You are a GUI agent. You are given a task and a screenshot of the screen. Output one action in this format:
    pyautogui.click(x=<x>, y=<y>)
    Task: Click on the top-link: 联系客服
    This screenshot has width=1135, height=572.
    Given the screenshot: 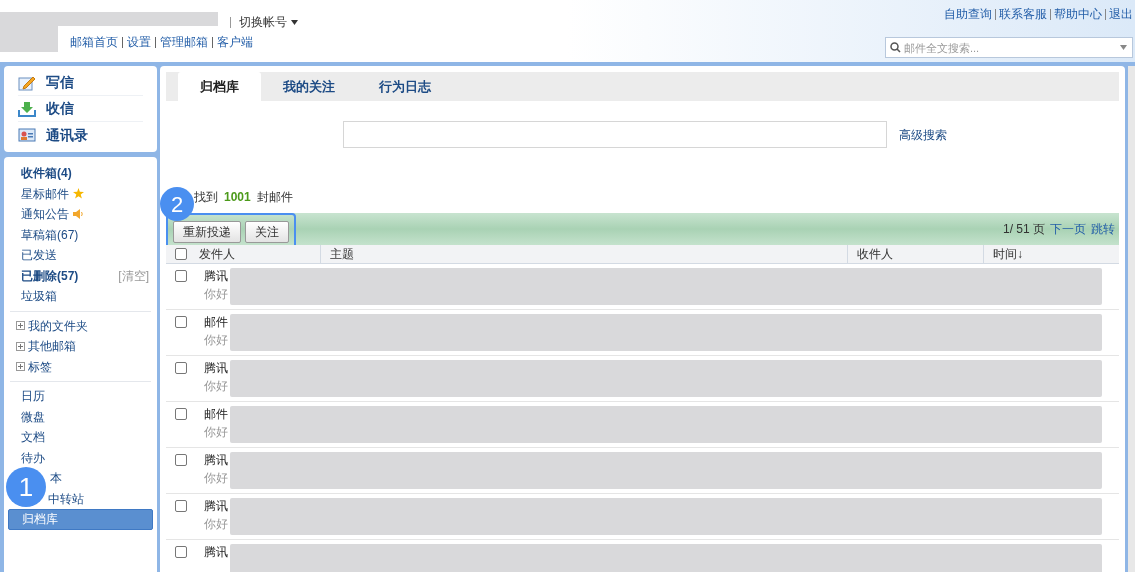 What is the action you would take?
    pyautogui.click(x=1023, y=14)
    